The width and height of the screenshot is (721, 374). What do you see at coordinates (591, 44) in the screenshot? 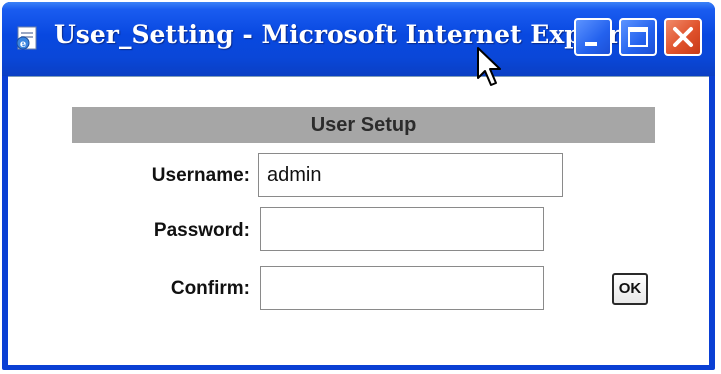
I see `minimize-icon` at bounding box center [591, 44].